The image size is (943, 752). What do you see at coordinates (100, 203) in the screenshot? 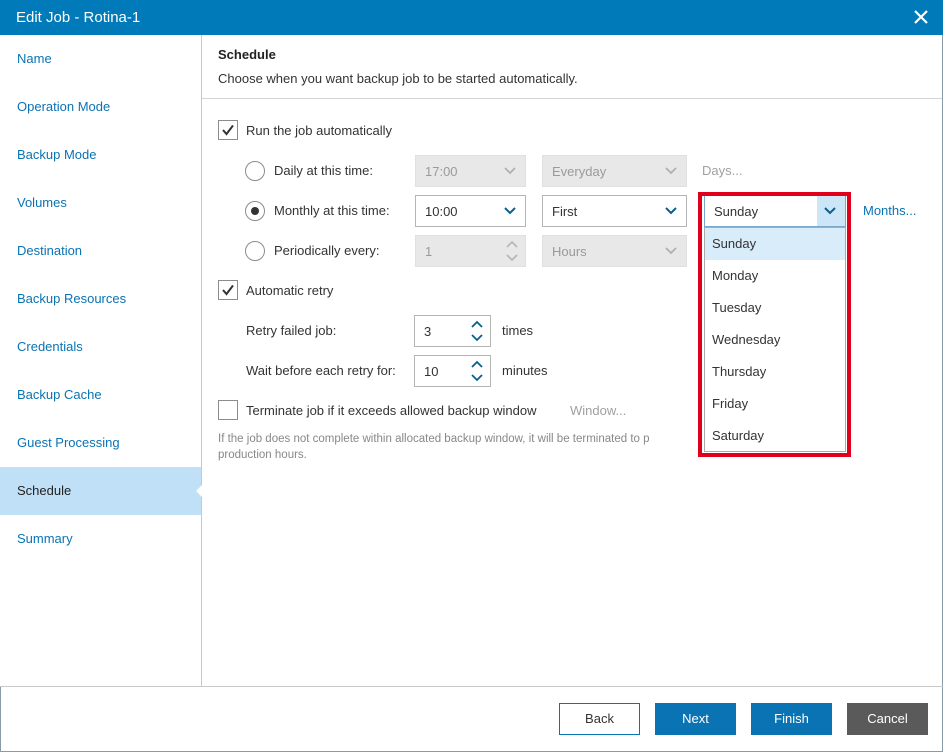
I see `sidebar-item-volumes: Volumes` at bounding box center [100, 203].